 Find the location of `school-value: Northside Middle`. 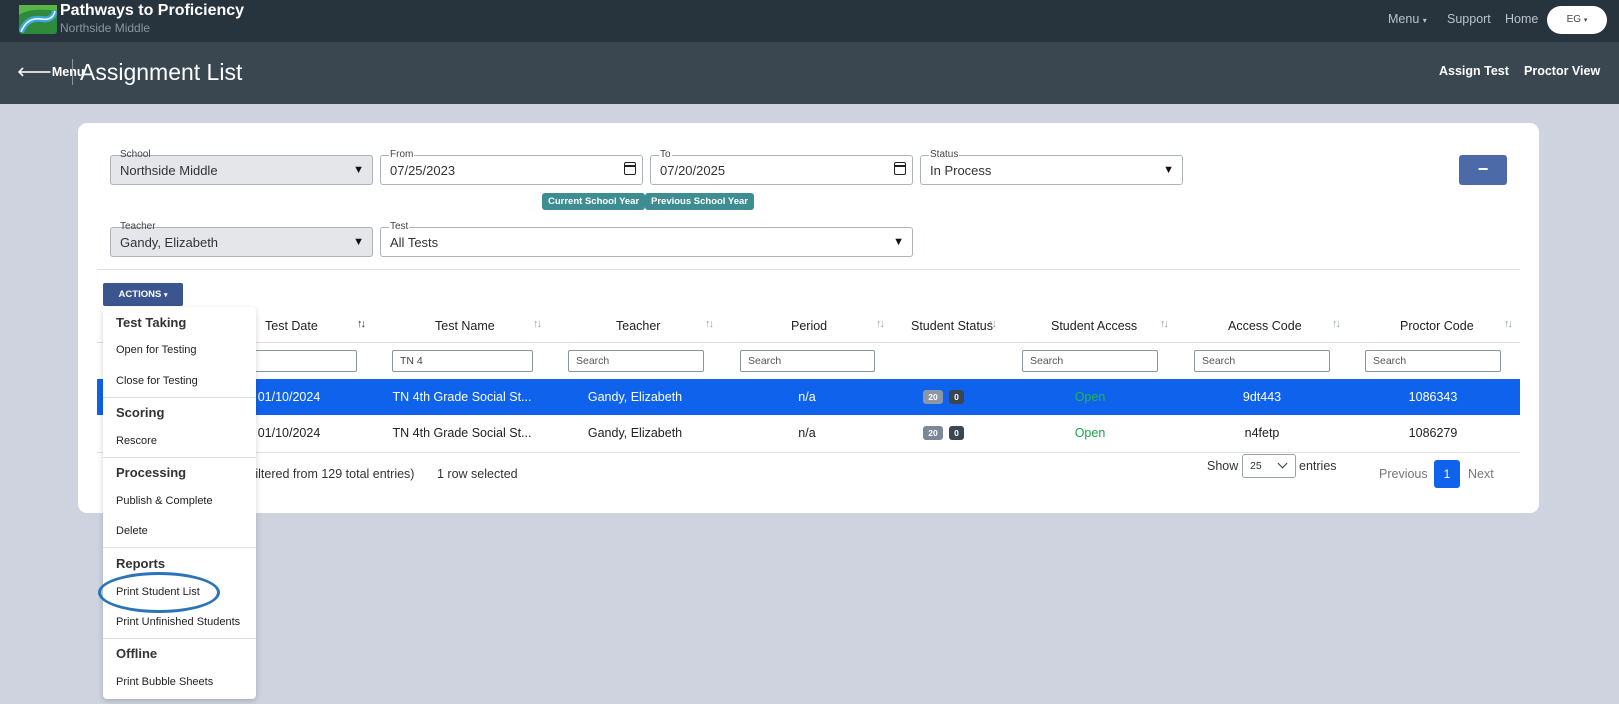

school-value: Northside Middle is located at coordinates (169, 170).